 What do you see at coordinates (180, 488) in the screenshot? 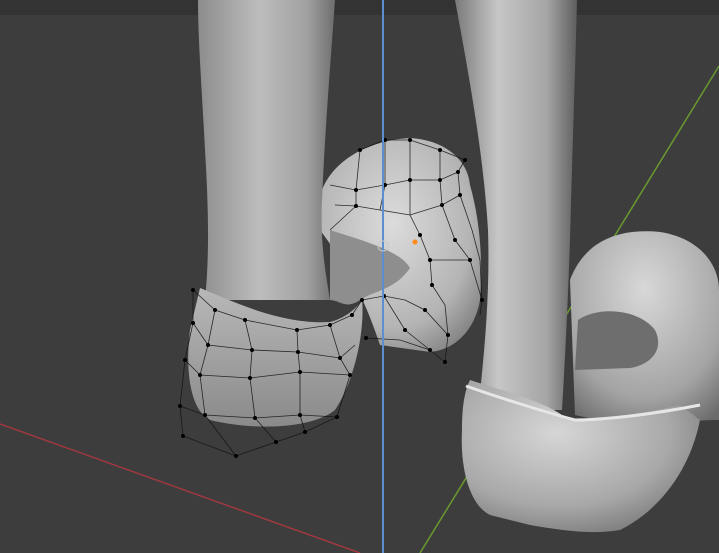
I see `x-axis-line` at bounding box center [180, 488].